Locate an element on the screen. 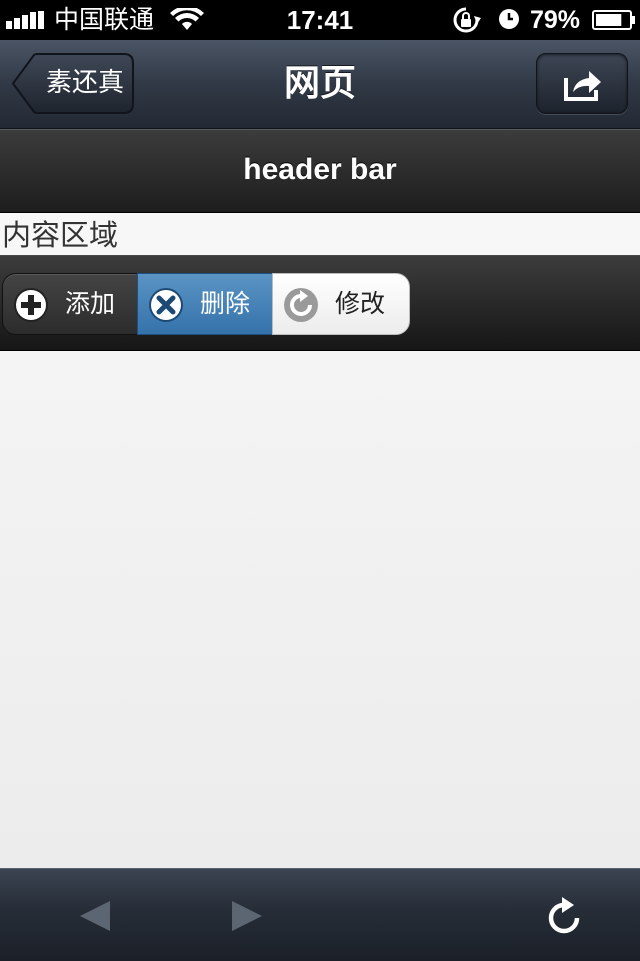 The height and width of the screenshot is (961, 640). page-title: 网页 is located at coordinates (319, 83).